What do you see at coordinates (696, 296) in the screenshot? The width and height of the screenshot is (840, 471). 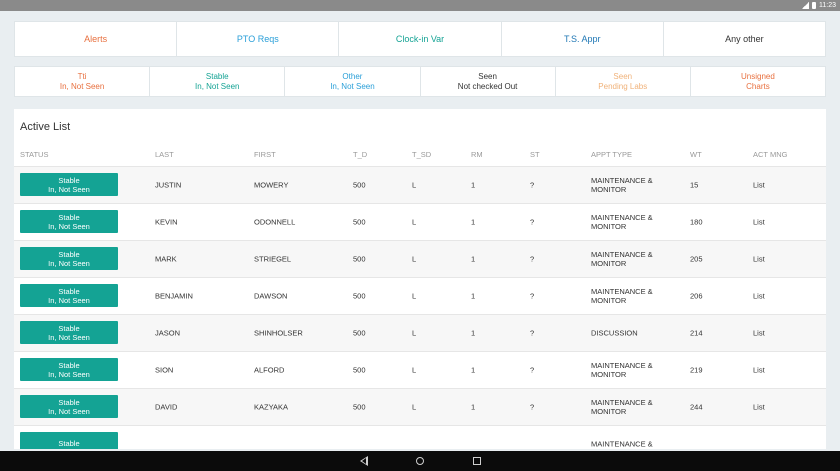 I see `cell-wt: 206` at bounding box center [696, 296].